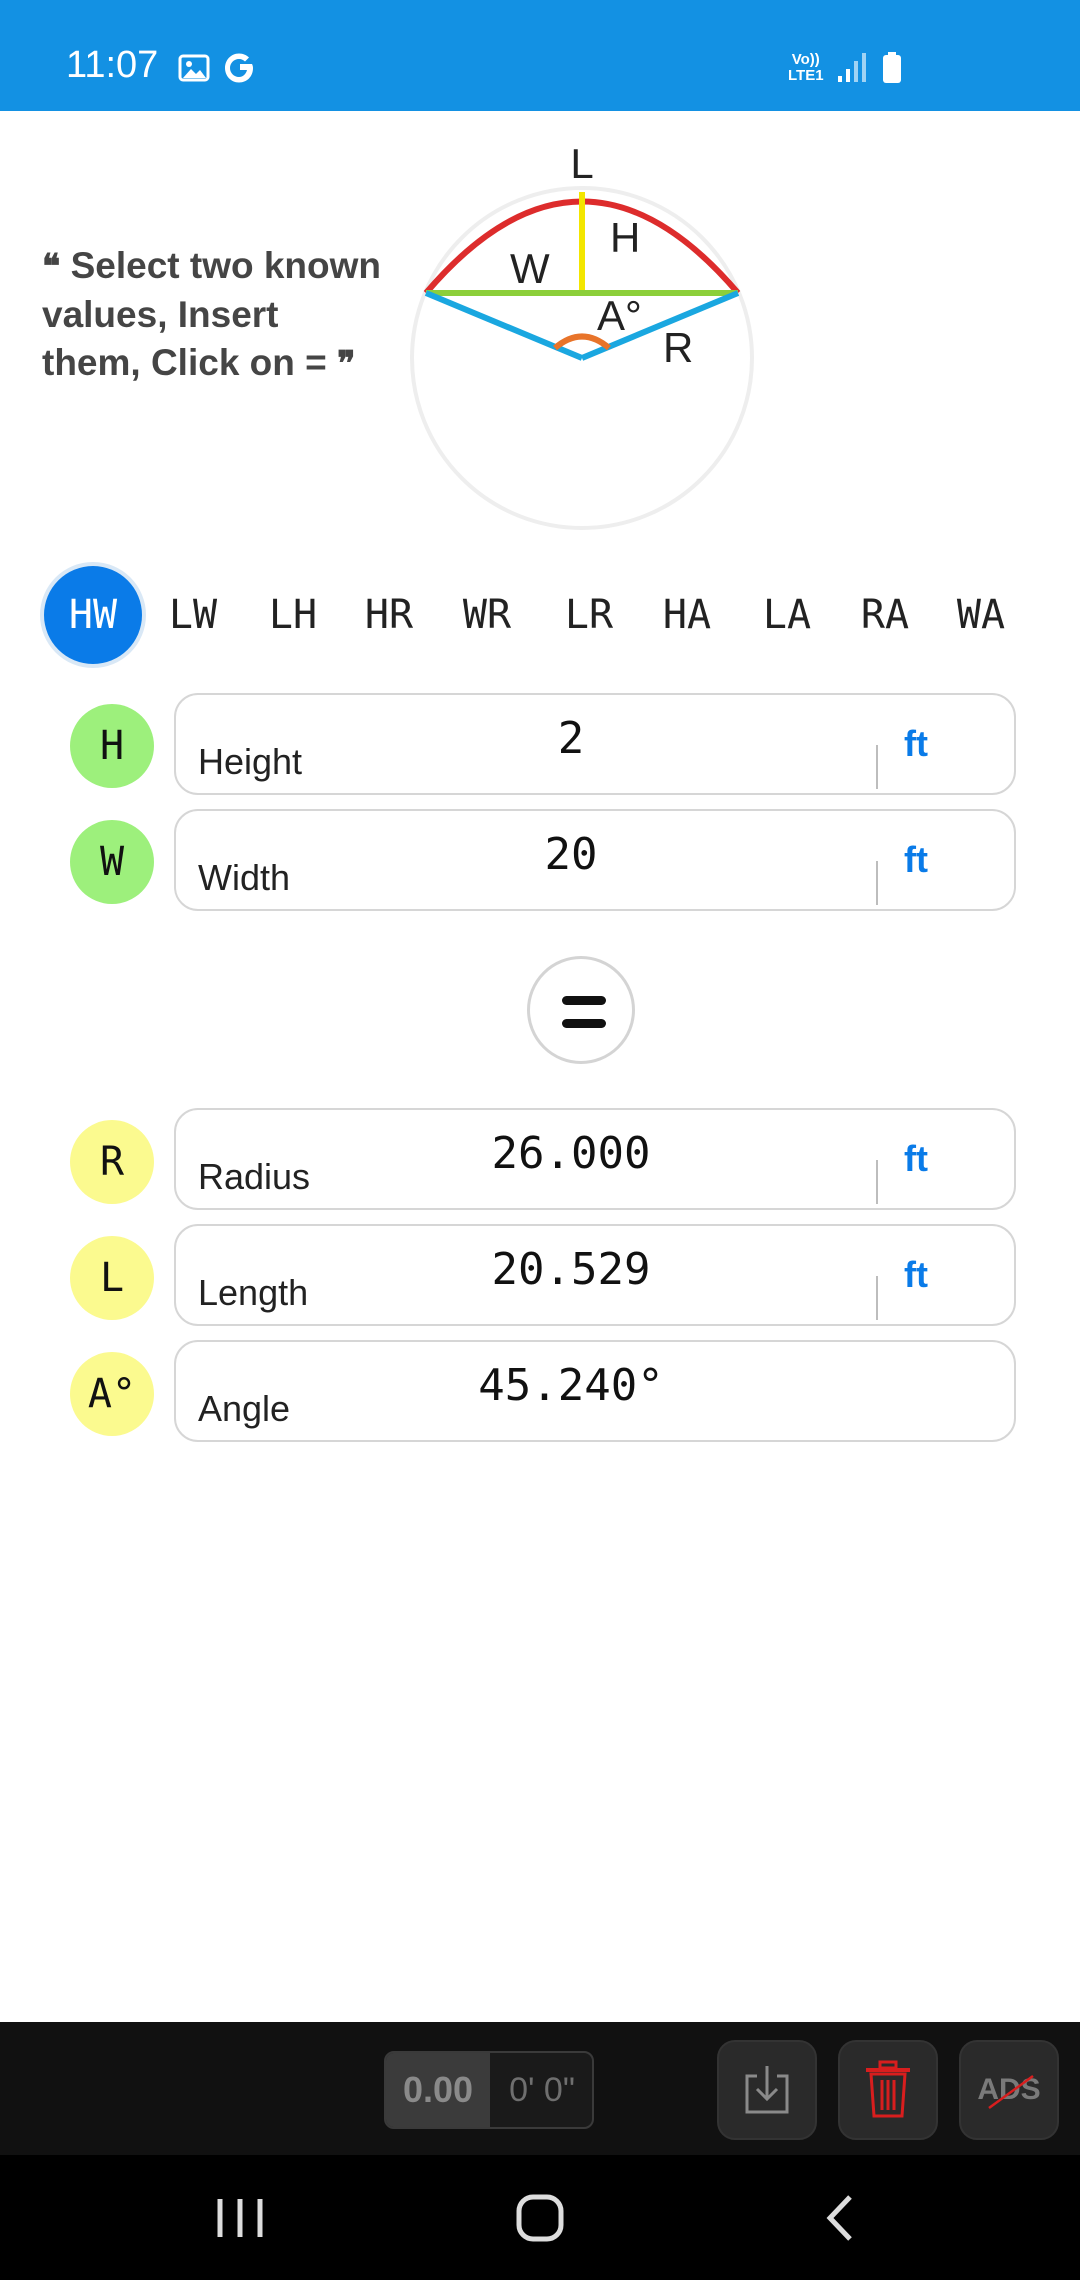 The image size is (1080, 2280). I want to click on converter-decimal-value: 0.00, so click(438, 2090).